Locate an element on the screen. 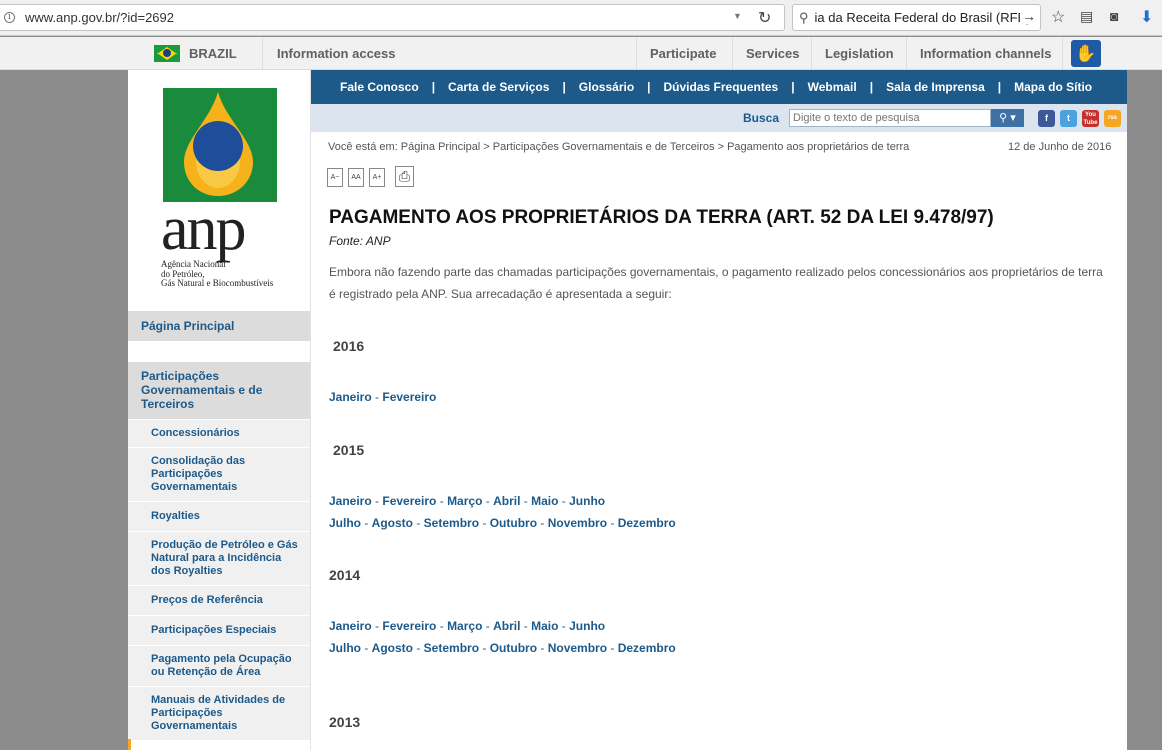 The image size is (1162, 750). sidebar-subitem-precos: Preços de Referência is located at coordinates (219, 600).